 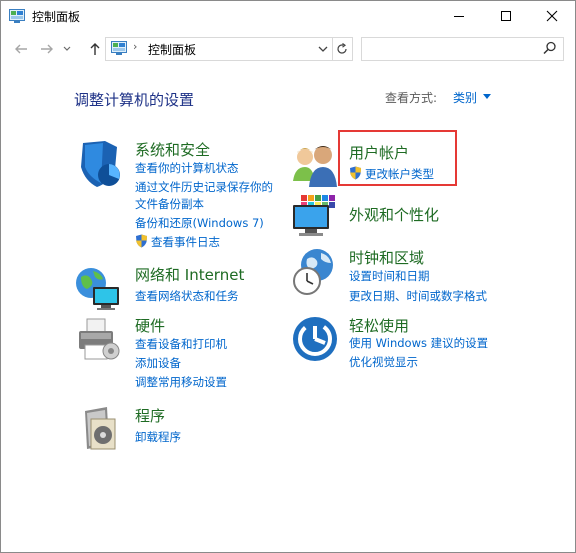 I want to click on window-title: 控制面板, so click(x=56, y=17).